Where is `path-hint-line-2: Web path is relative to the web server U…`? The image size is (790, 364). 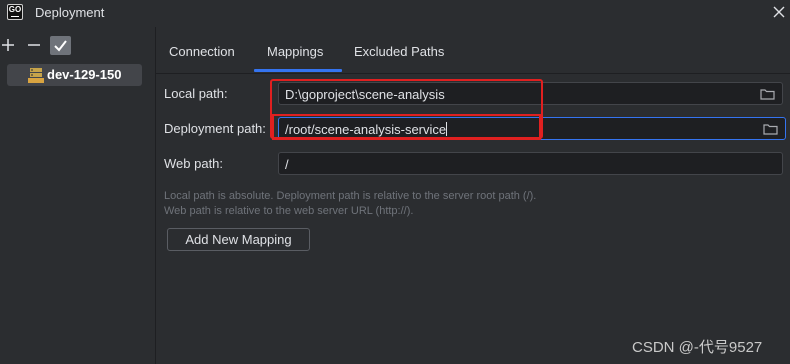 path-hint-line-2: Web path is relative to the web server U… is located at coordinates (289, 211).